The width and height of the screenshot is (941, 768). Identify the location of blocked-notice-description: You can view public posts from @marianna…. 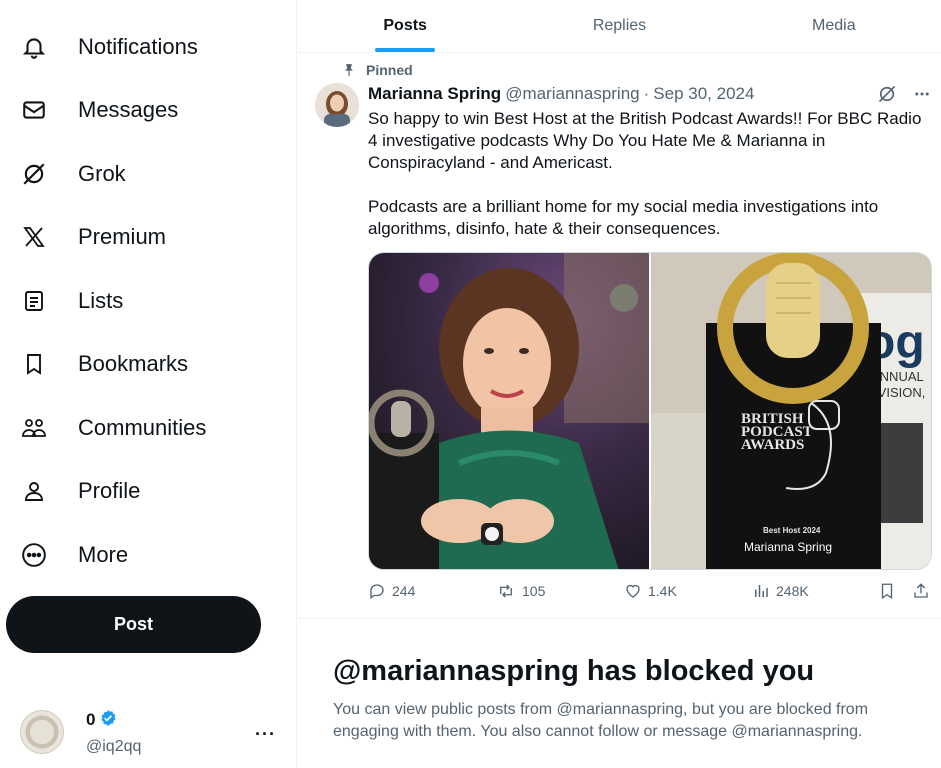
(601, 720).